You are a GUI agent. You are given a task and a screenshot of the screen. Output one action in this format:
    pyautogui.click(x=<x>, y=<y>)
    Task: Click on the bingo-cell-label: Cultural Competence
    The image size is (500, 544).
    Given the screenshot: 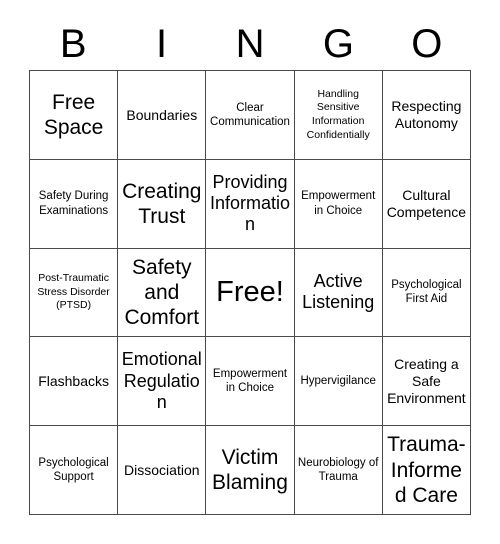 What is the action you would take?
    pyautogui.click(x=426, y=203)
    